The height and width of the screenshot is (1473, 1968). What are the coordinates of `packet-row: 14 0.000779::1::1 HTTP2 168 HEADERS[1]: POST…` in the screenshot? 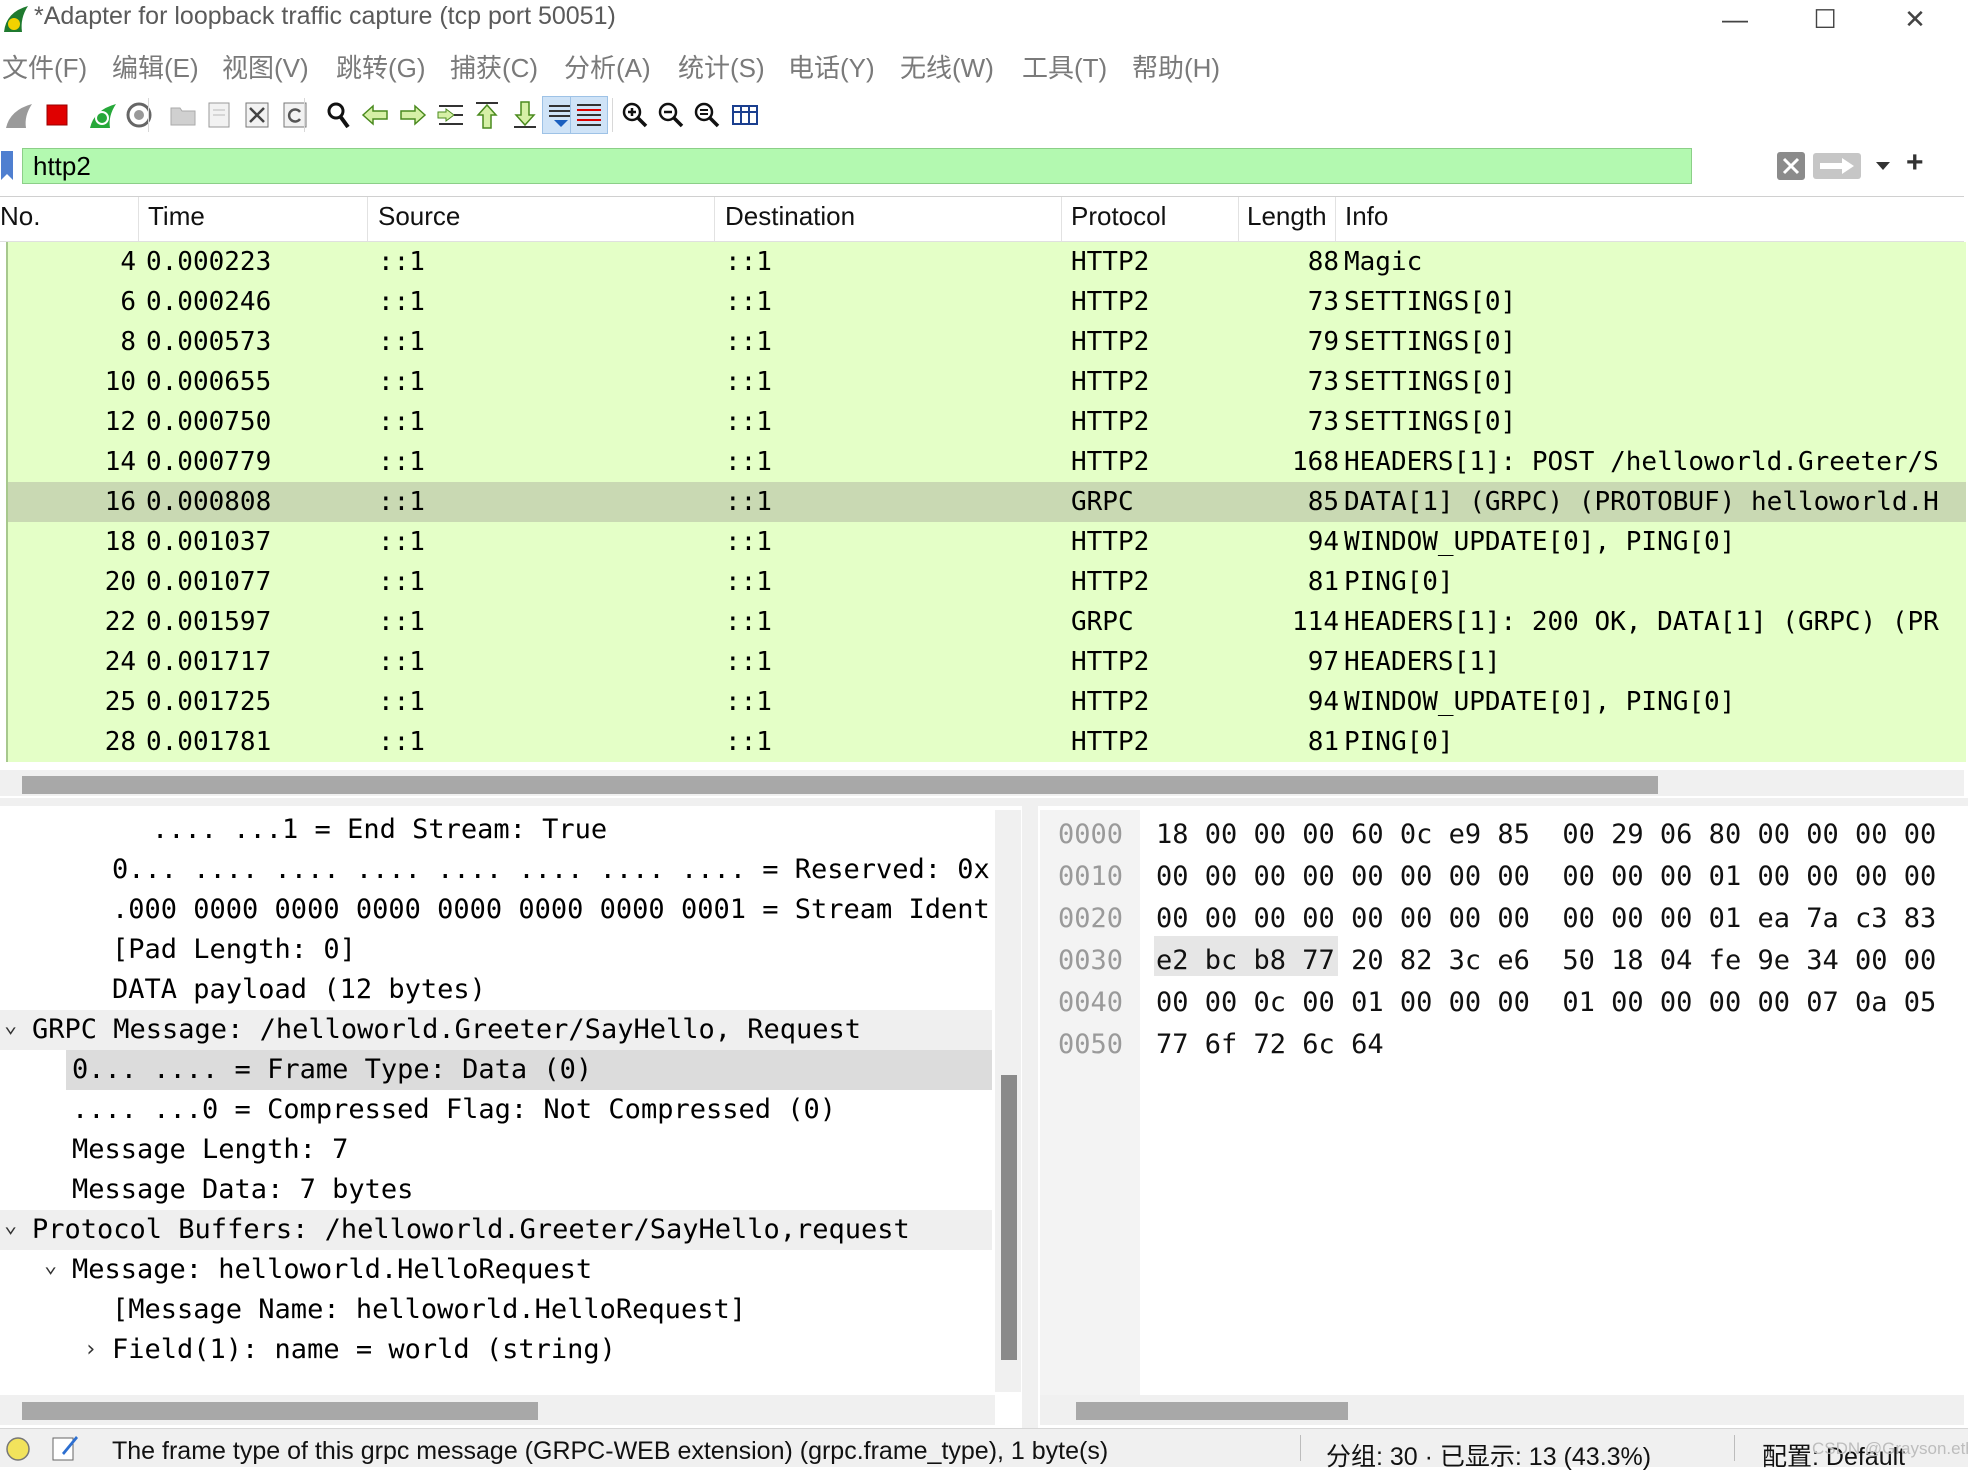 It's located at (987, 462).